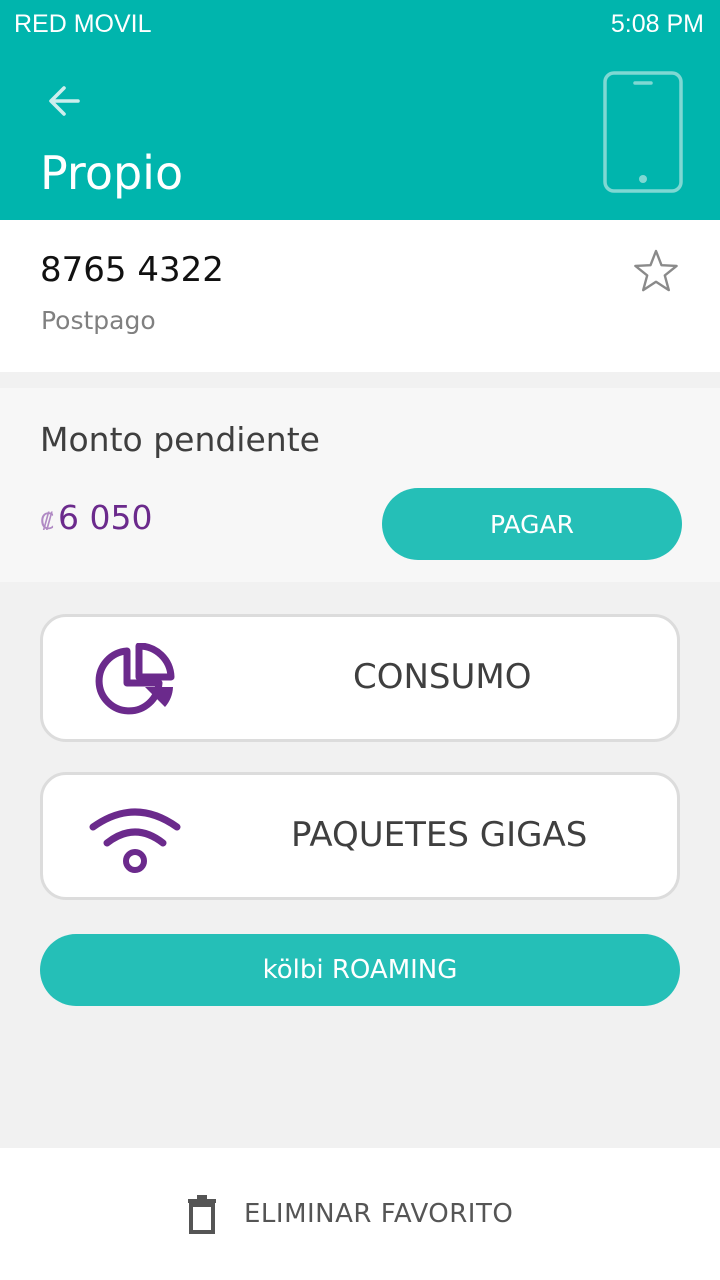 The image size is (720, 1280). I want to click on status-time: 5:08 PM, so click(657, 24).